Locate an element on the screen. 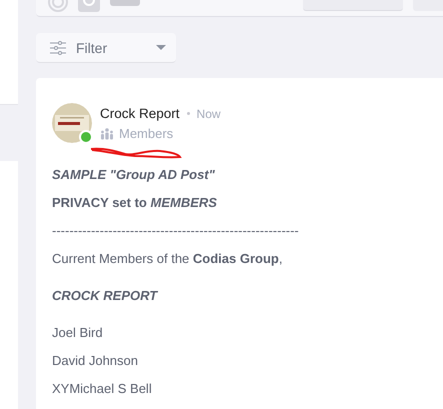  people-icon is located at coordinates (107, 134).